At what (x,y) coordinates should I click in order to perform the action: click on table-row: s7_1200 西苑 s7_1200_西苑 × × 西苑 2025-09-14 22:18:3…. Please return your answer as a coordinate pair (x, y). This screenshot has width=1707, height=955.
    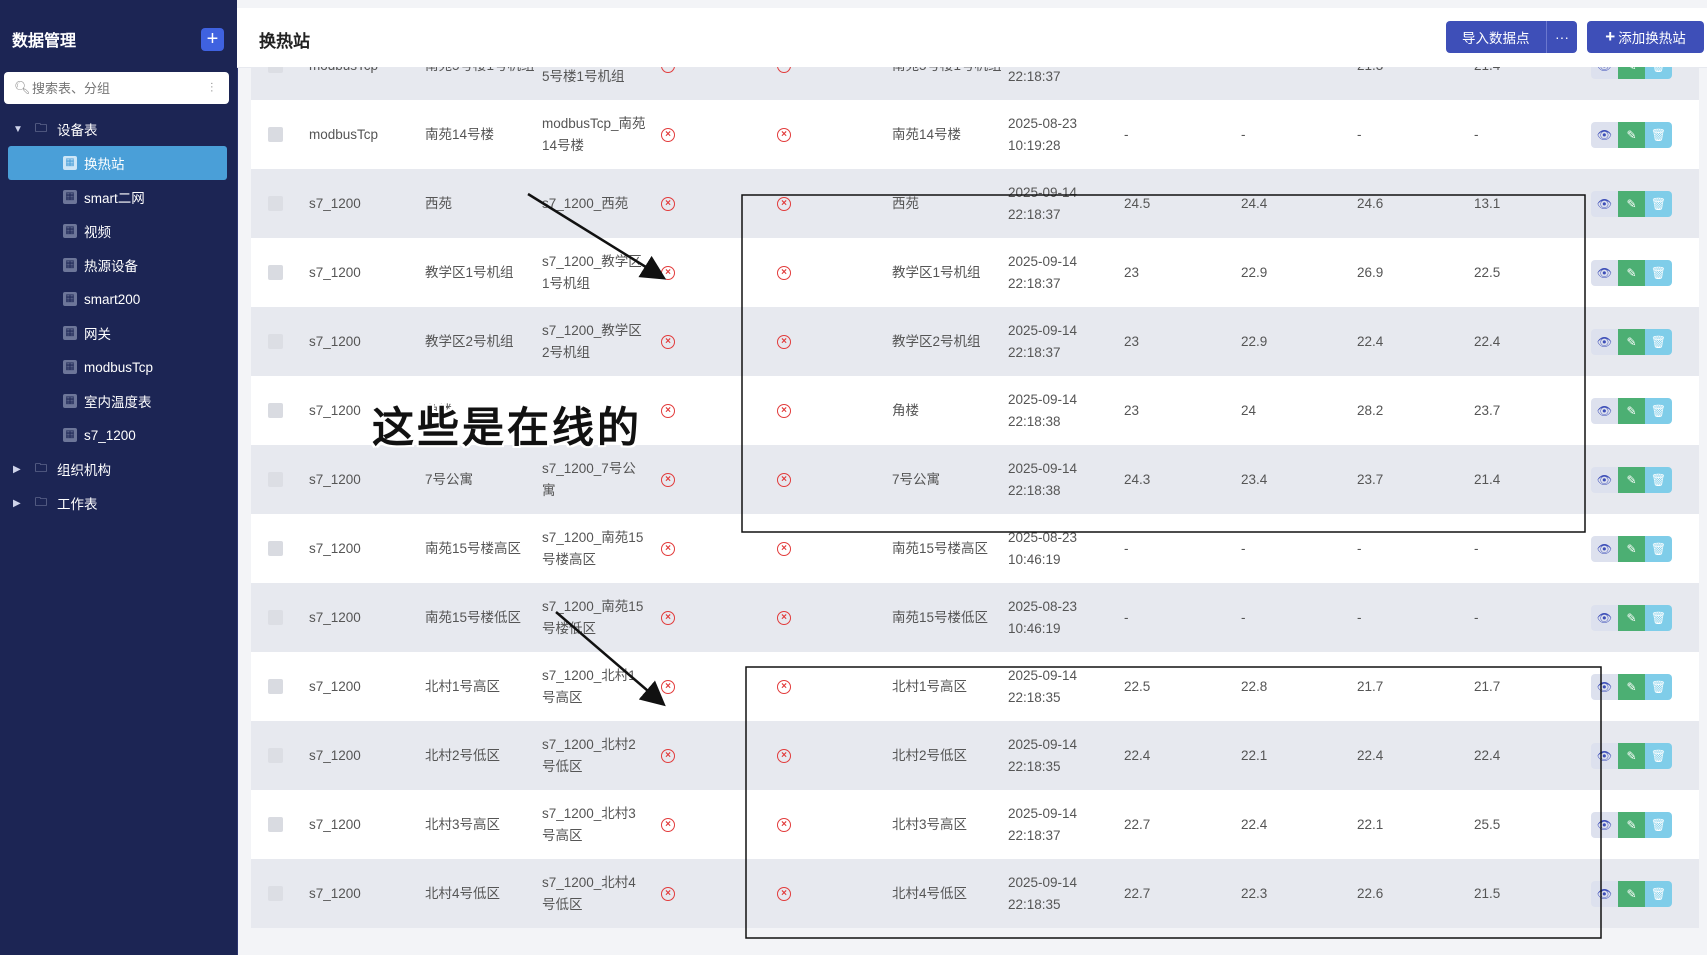
    Looking at the image, I should click on (975, 203).